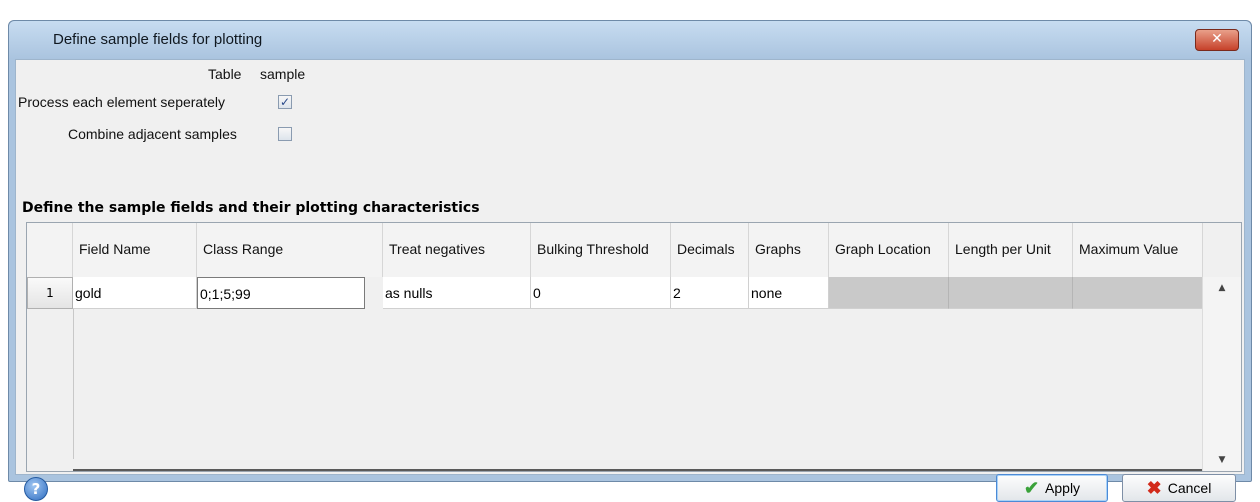 This screenshot has width=1260, height=502. I want to click on apply-label: Apply, so click(1063, 488).